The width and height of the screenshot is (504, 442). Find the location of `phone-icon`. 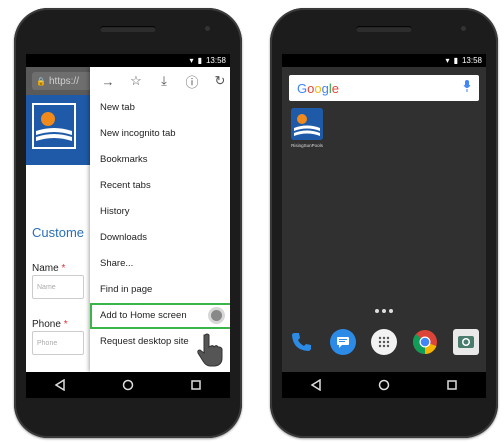

phone-icon is located at coordinates (302, 342).